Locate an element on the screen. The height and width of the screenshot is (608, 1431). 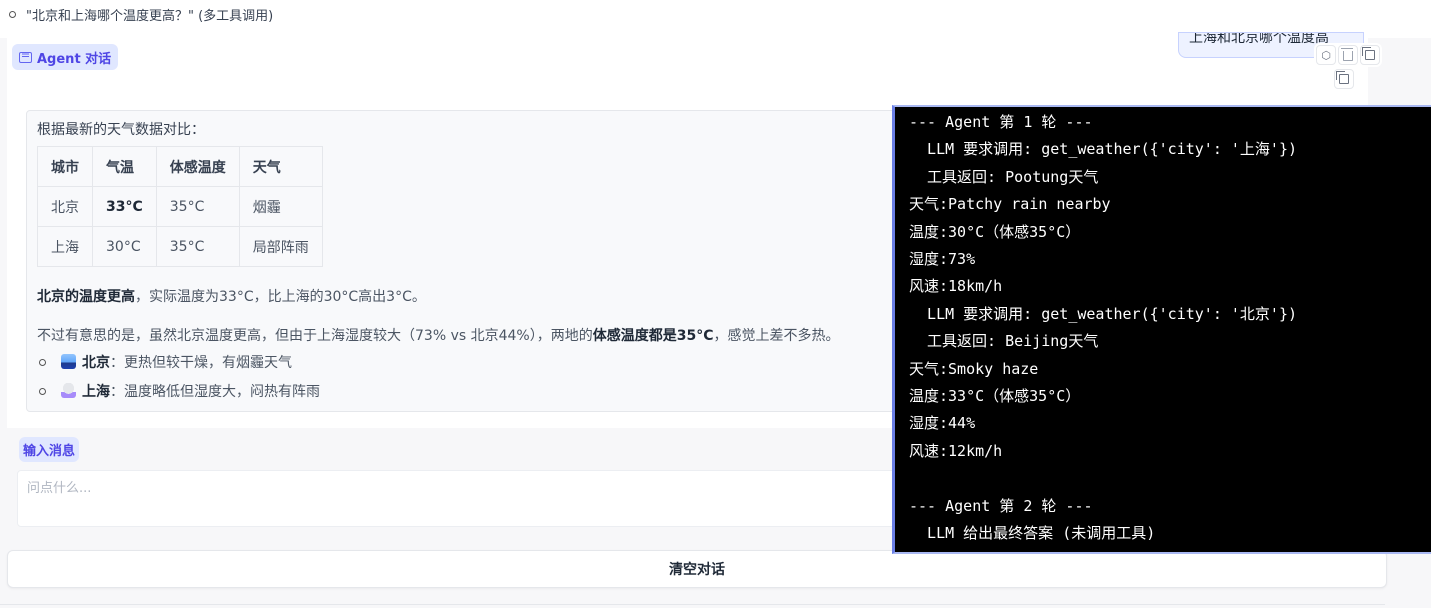
answer-highlight: 体感温度都是35°C is located at coordinates (653, 336).